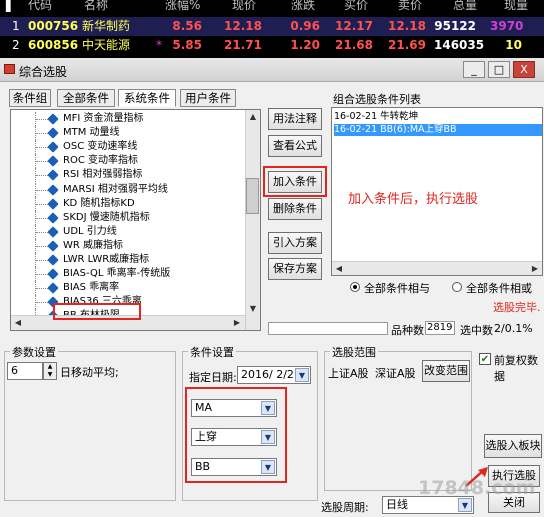 The height and width of the screenshot is (517, 544). I want to click on row-vol: 95122, so click(455, 26).